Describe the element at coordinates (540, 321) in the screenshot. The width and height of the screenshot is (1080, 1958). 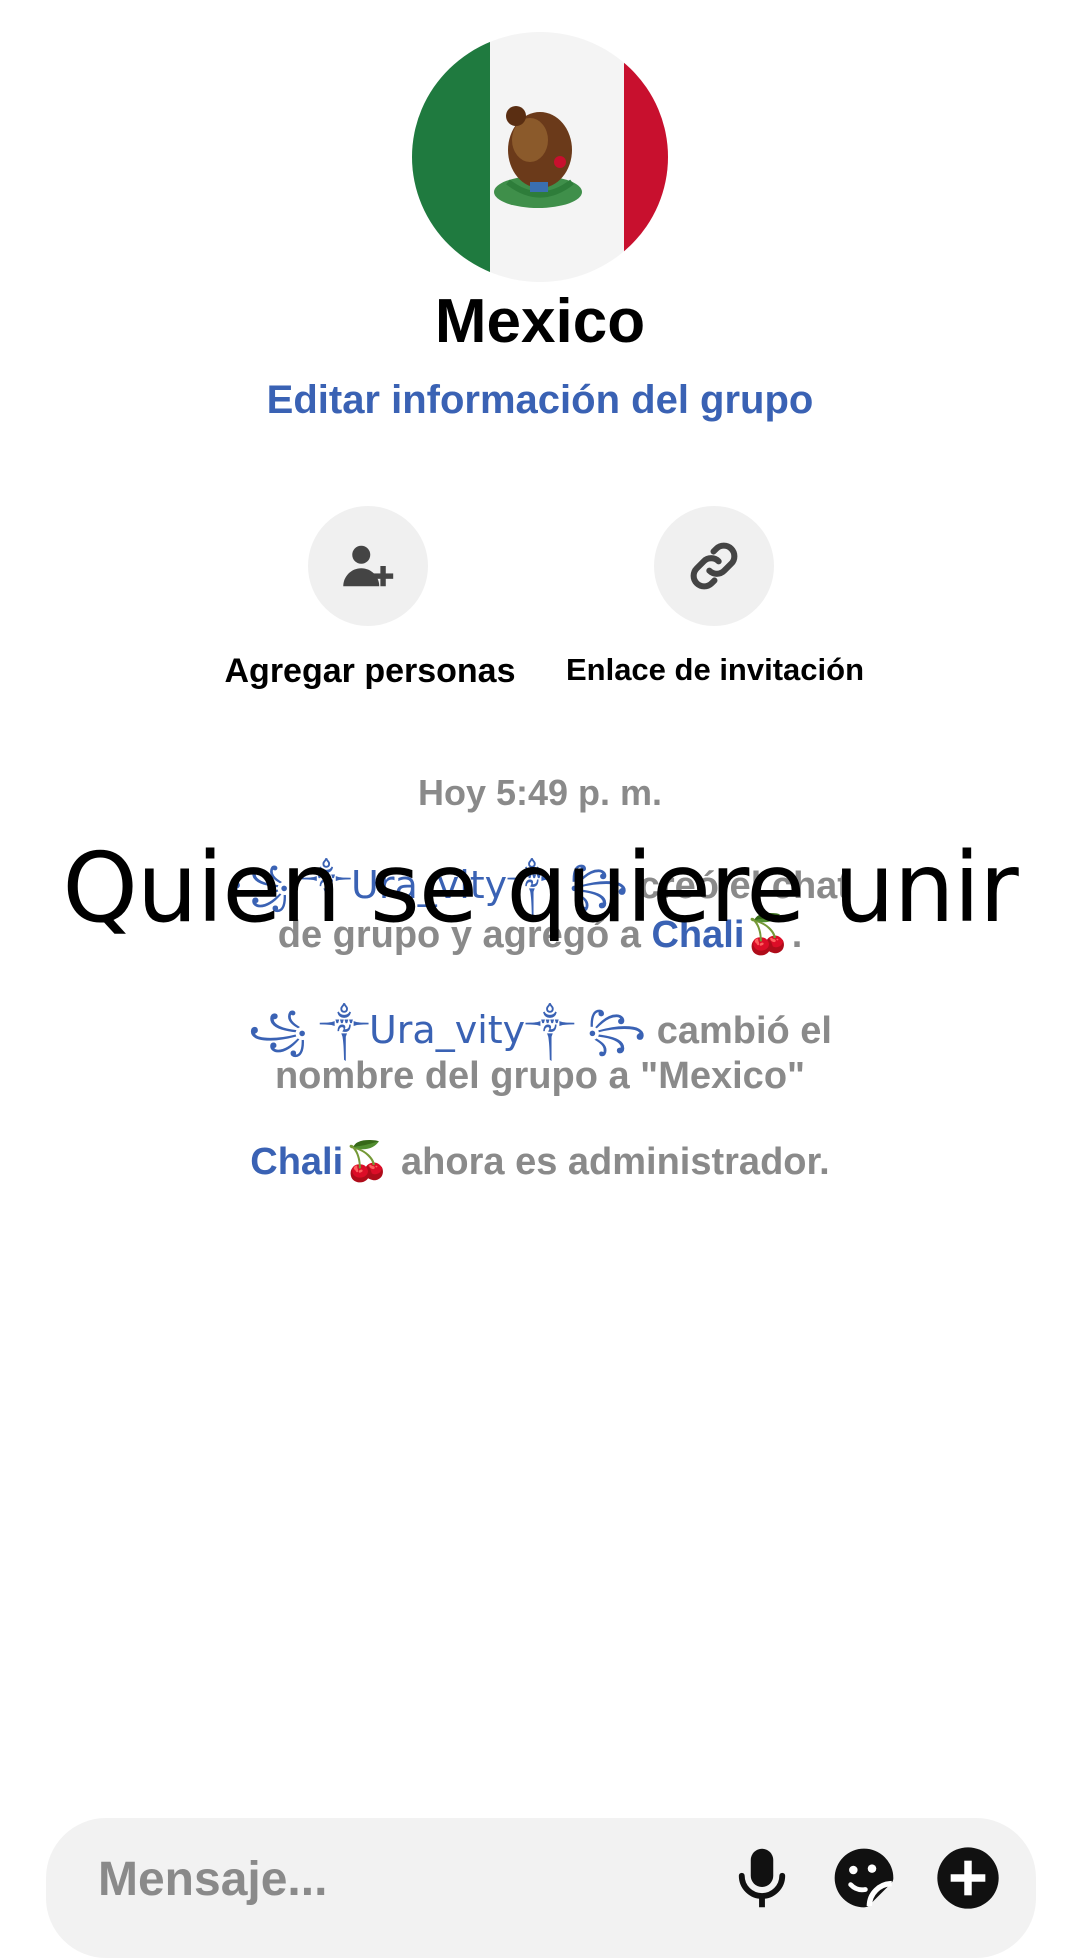
I see `group-name: Mexico` at that location.